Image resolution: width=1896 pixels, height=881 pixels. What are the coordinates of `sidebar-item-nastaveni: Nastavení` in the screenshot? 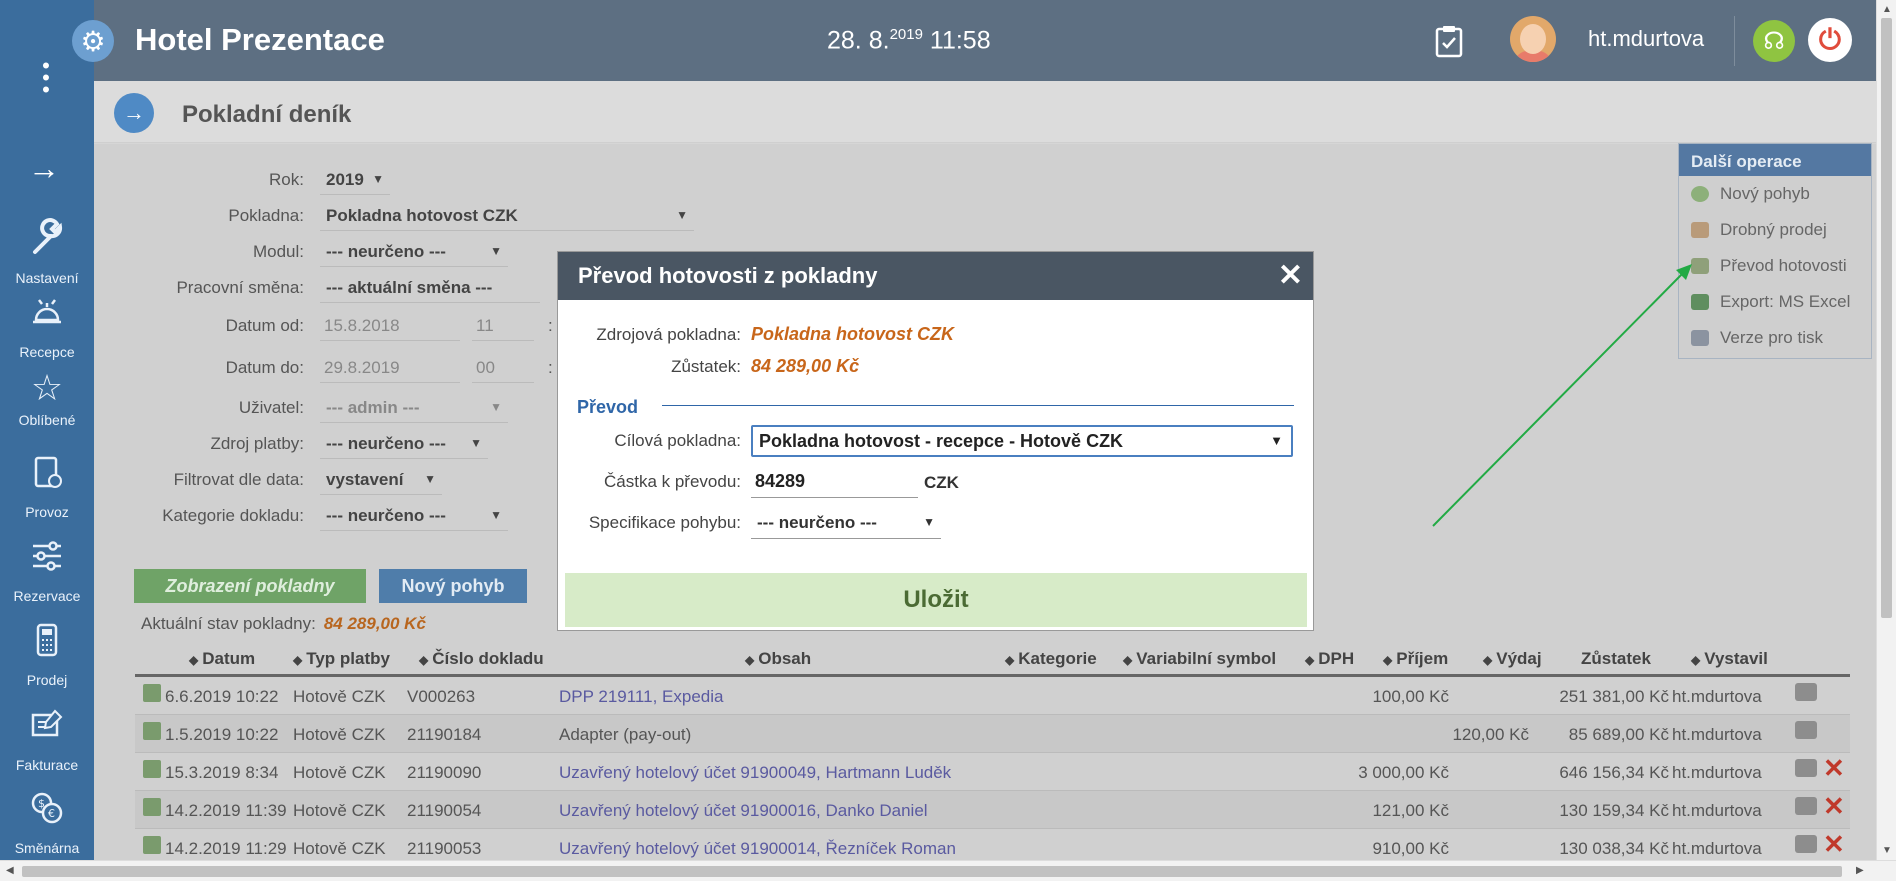 It's located at (47, 252).